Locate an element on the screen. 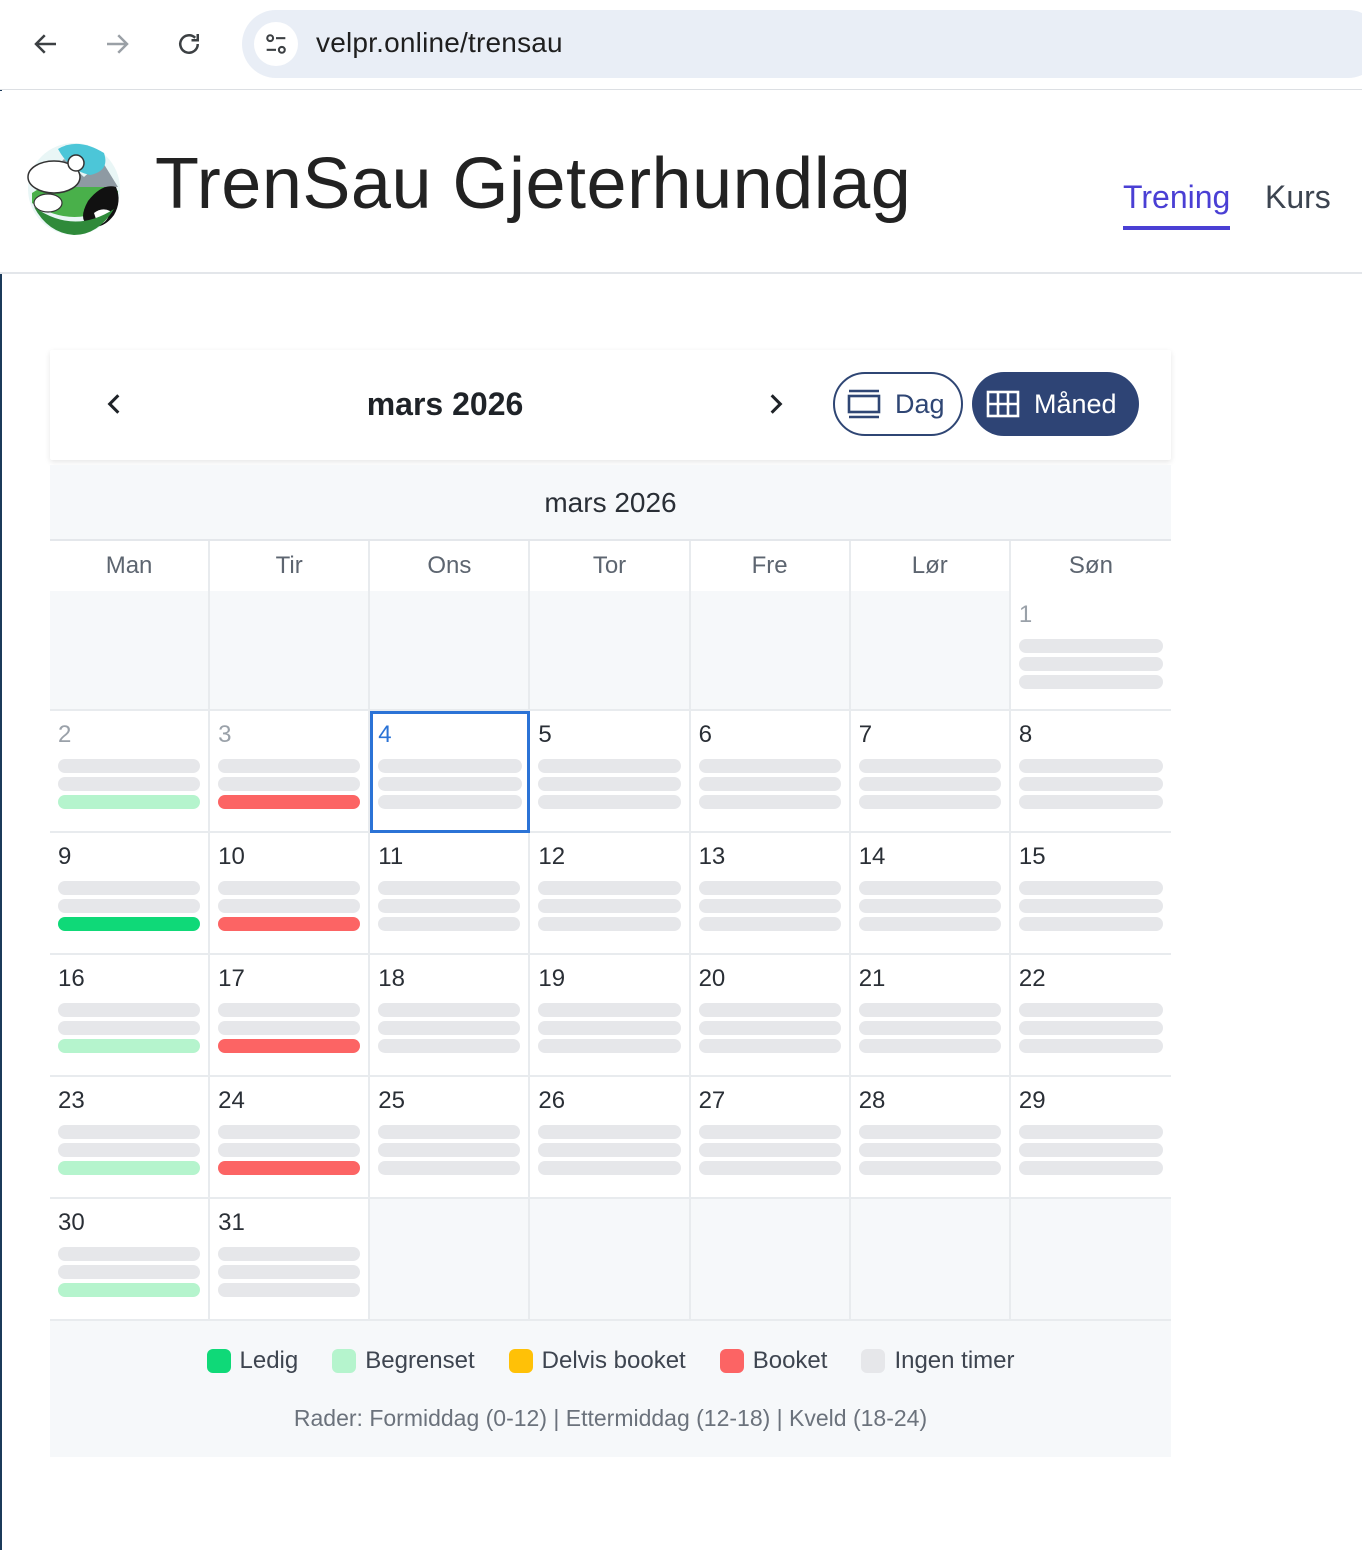 The height and width of the screenshot is (1550, 1362). day-cell: 9 is located at coordinates (130, 894).